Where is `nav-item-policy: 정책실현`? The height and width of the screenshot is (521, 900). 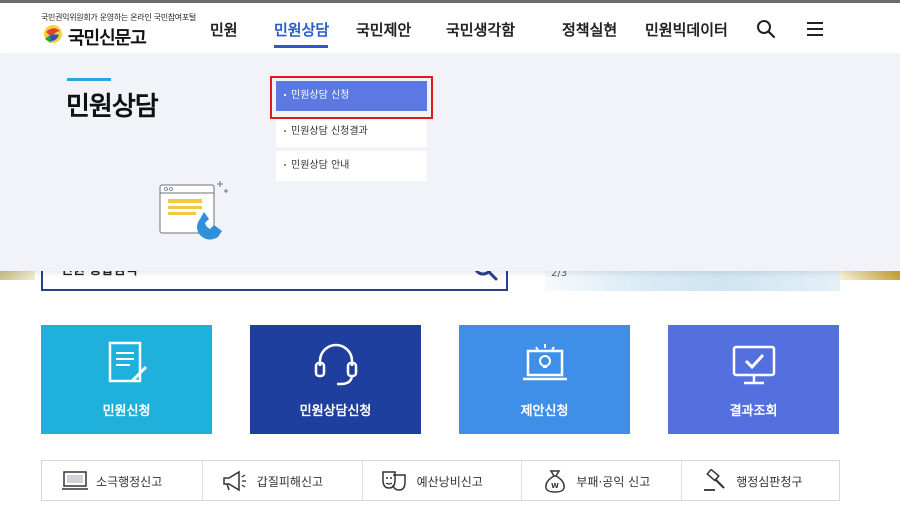 nav-item-policy: 정책실현 is located at coordinates (589, 29).